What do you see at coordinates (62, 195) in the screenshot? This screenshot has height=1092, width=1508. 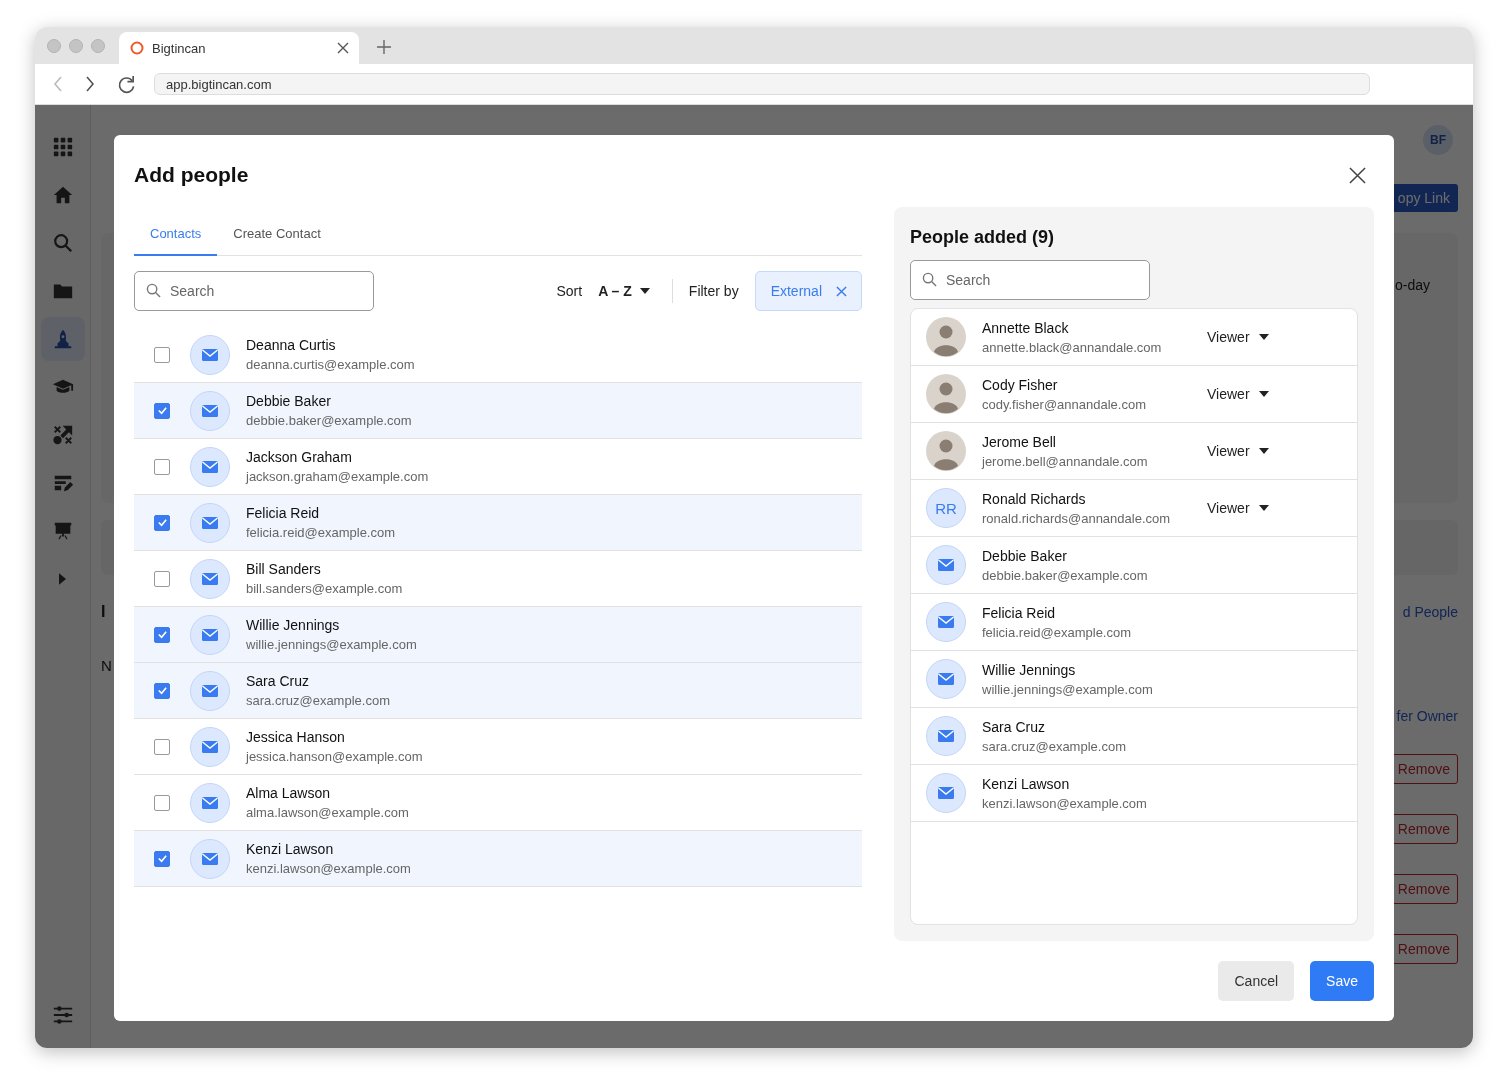 I see `home-icon` at bounding box center [62, 195].